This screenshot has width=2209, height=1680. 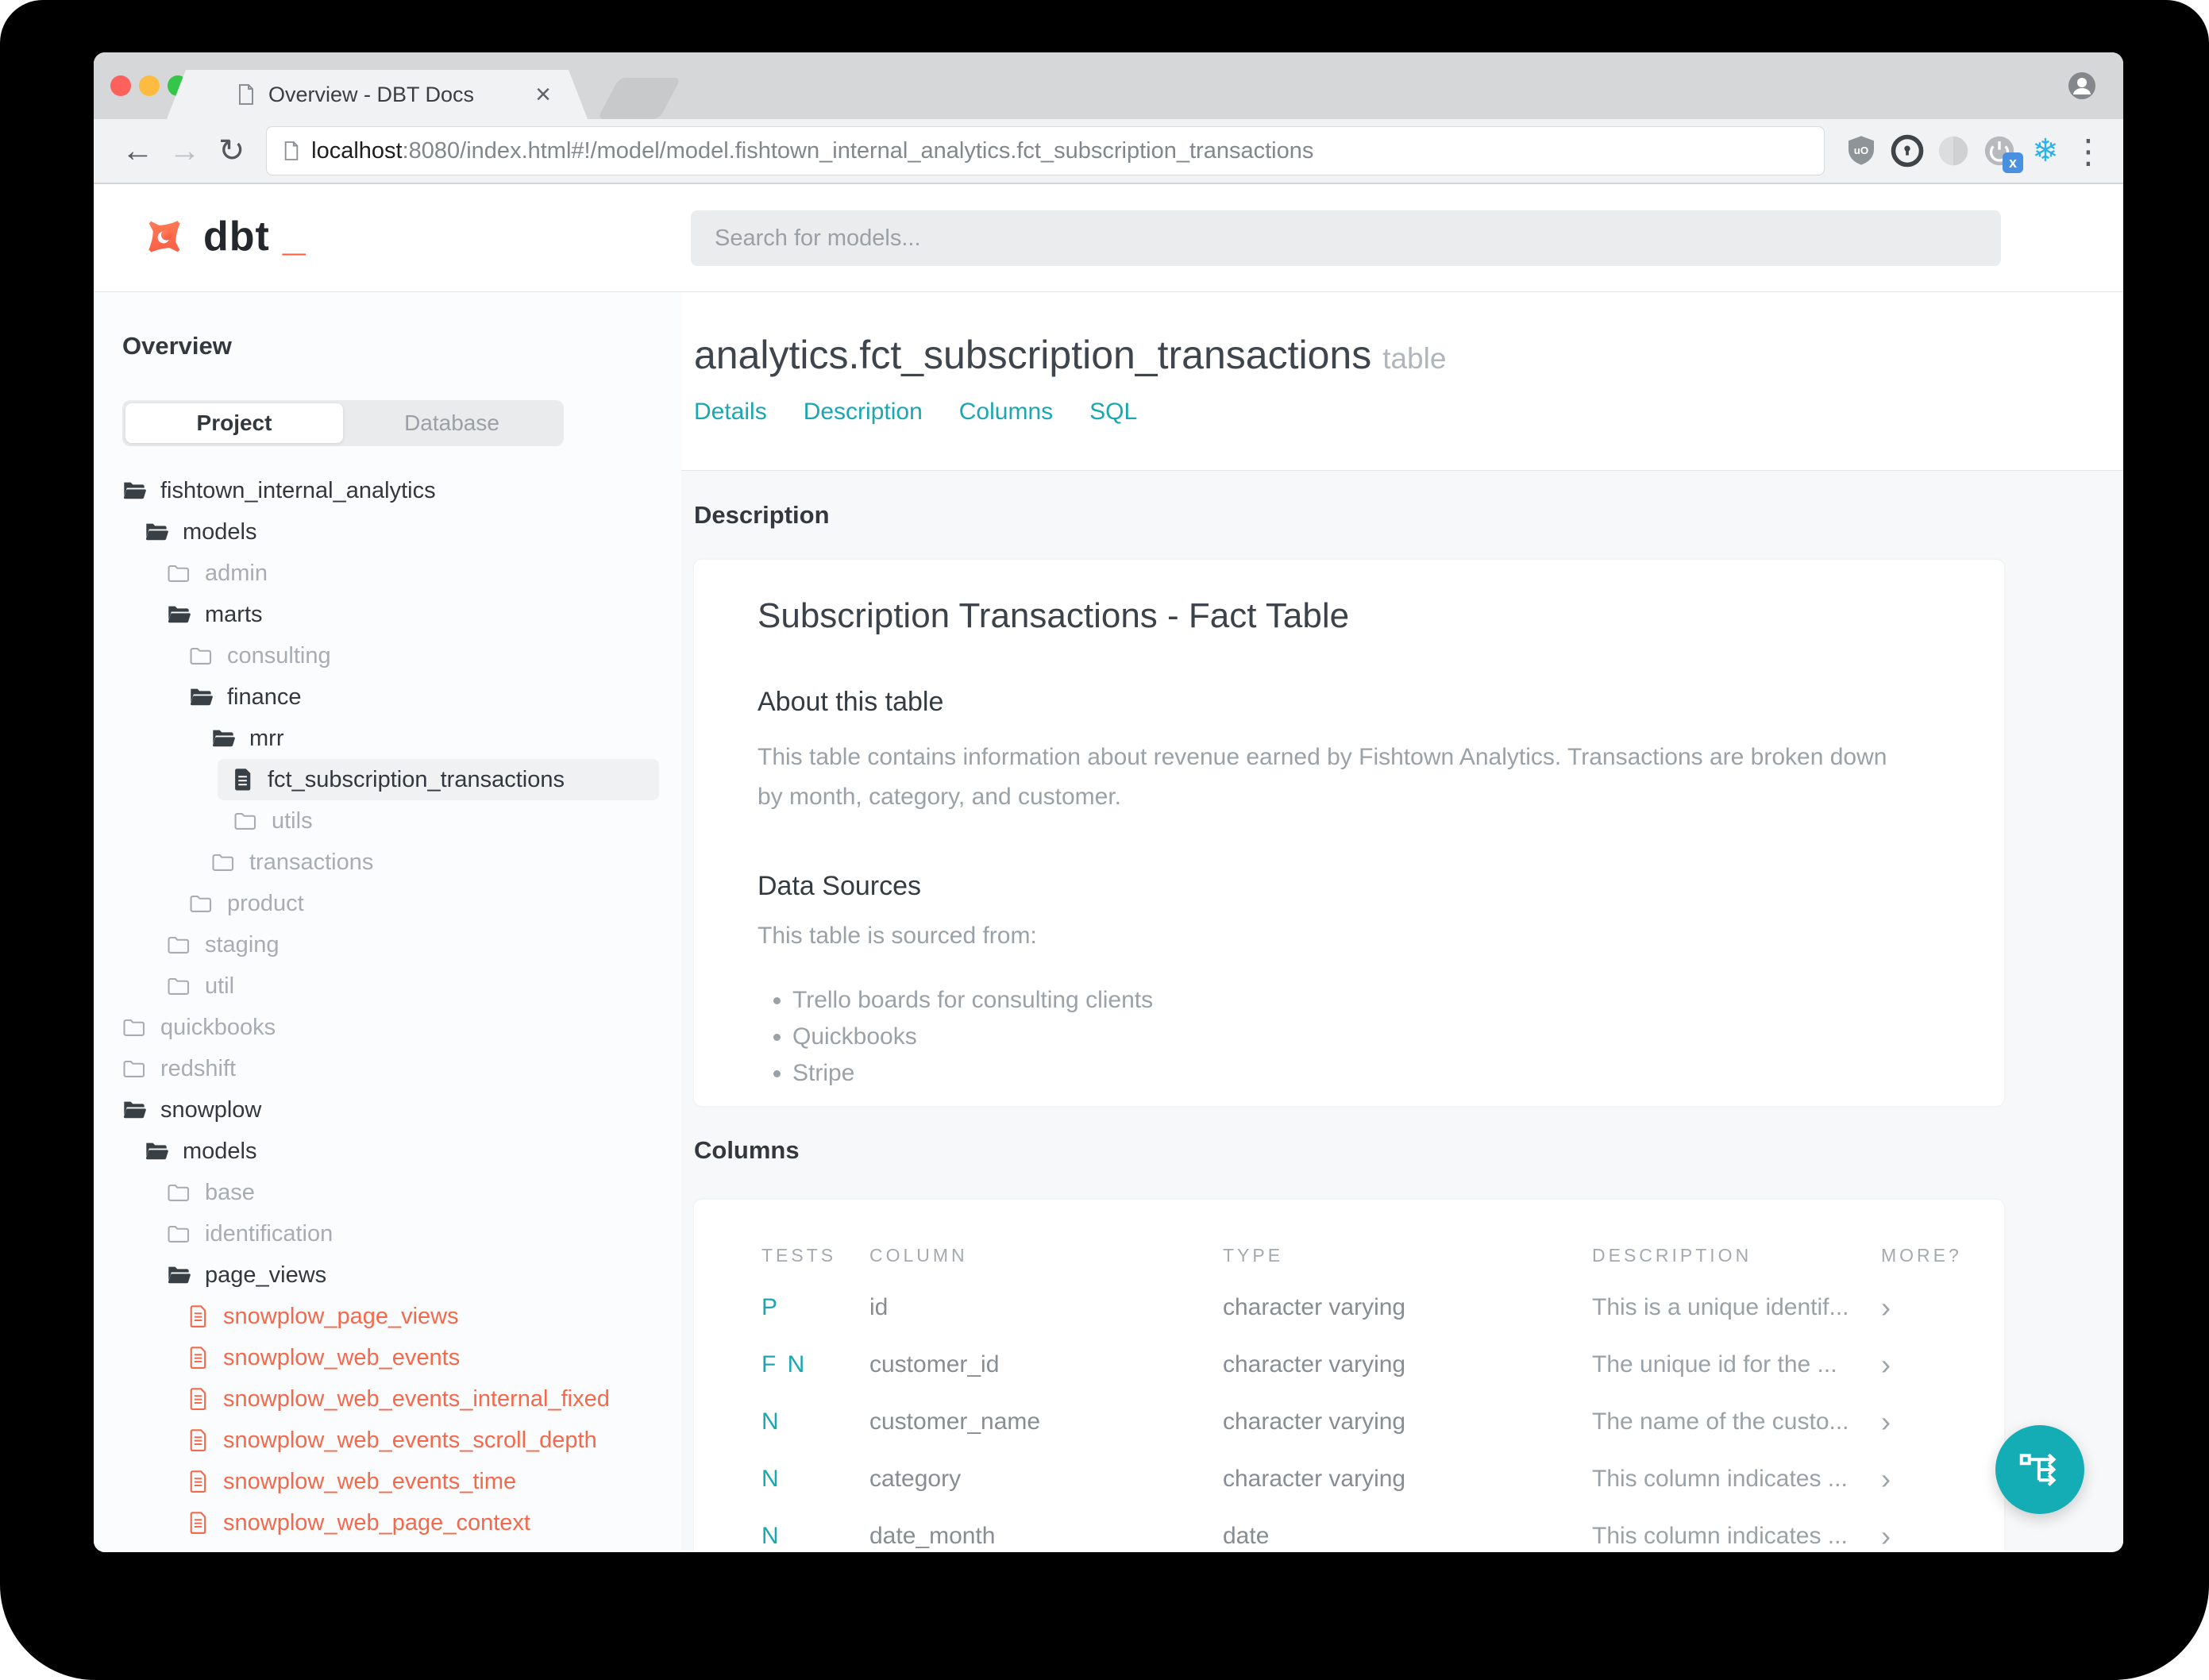 I want to click on tree-item-label: transactions, so click(x=312, y=862).